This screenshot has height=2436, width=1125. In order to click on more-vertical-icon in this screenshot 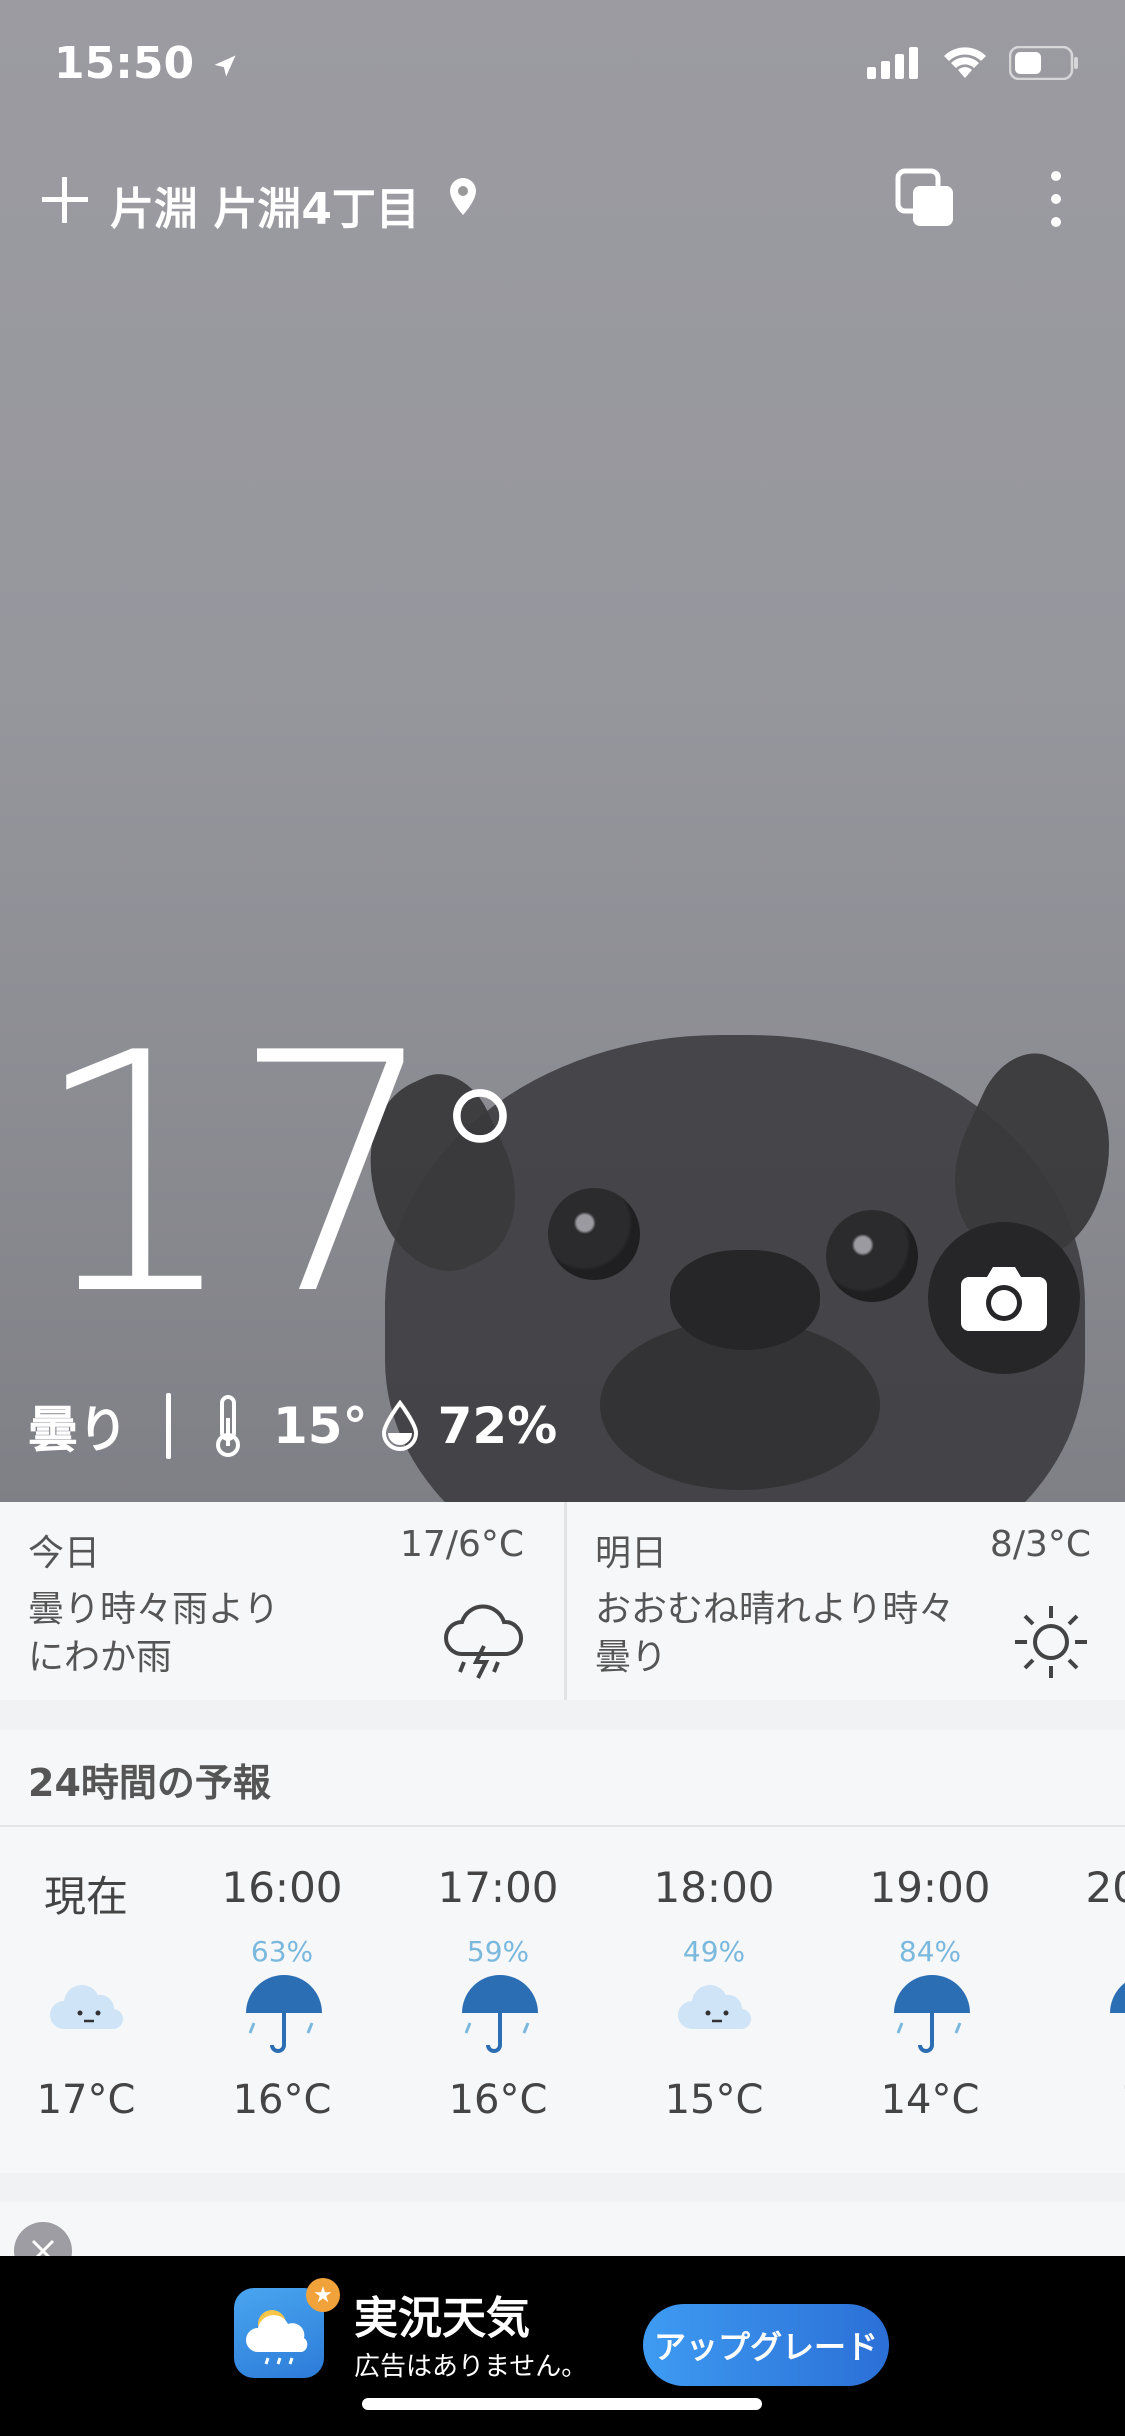, I will do `click(1056, 199)`.